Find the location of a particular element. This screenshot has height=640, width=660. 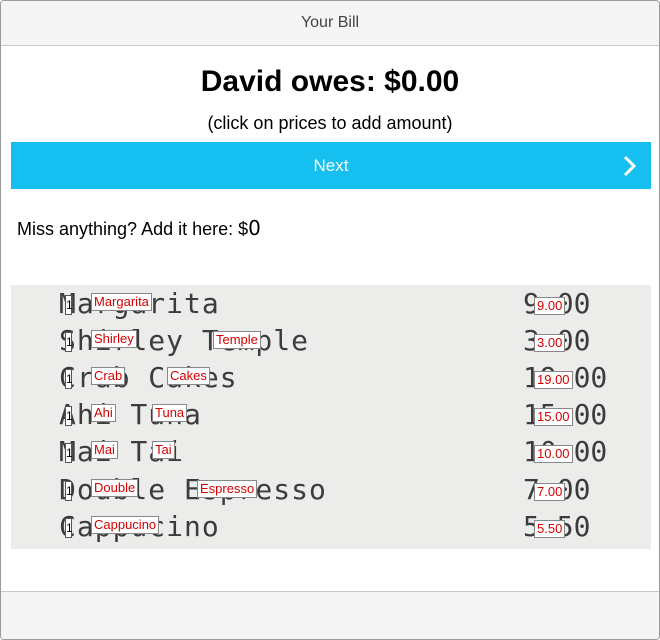

price-chip: 9.00 is located at coordinates (550, 306).